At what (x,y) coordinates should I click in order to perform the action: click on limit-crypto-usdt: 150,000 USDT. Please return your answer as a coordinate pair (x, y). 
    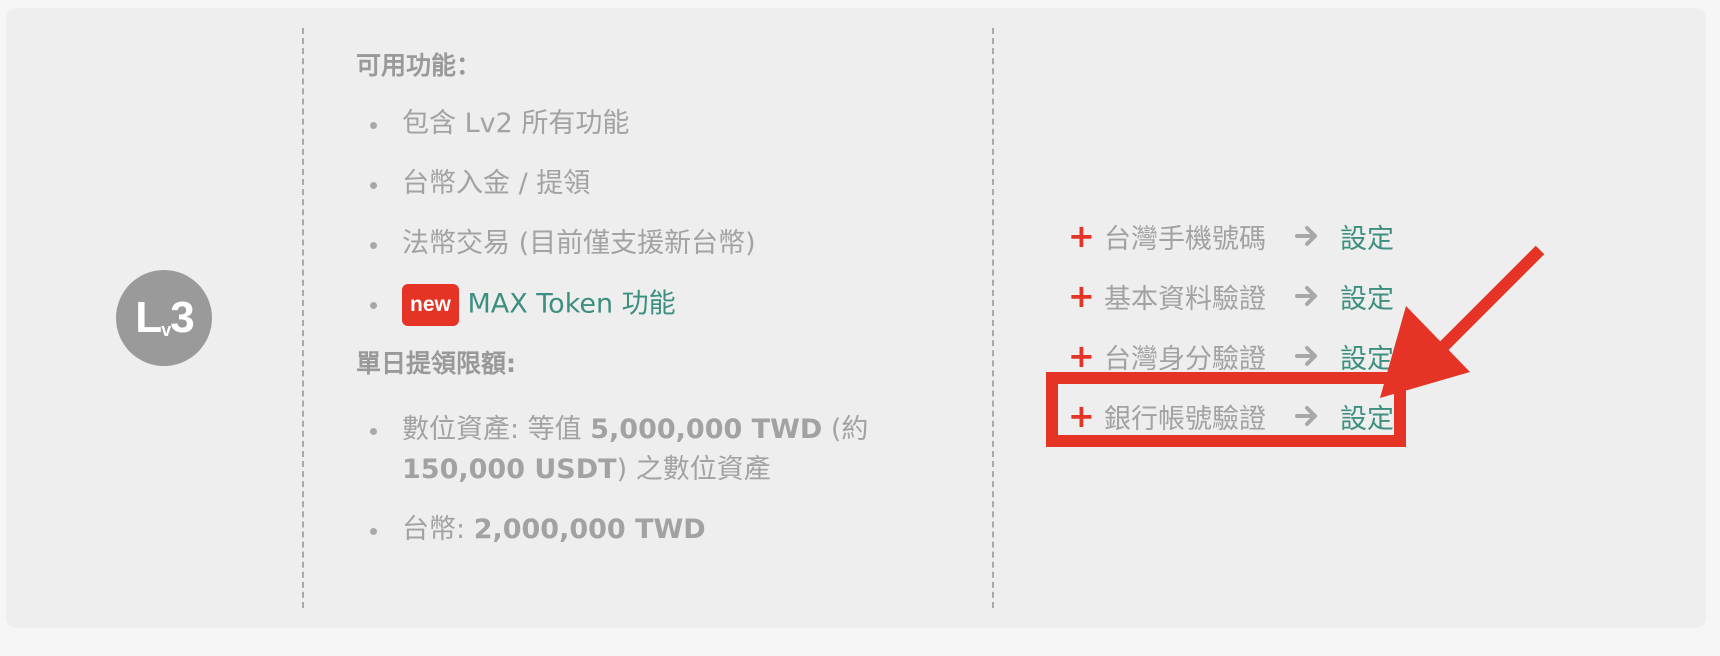
    Looking at the image, I should click on (509, 469).